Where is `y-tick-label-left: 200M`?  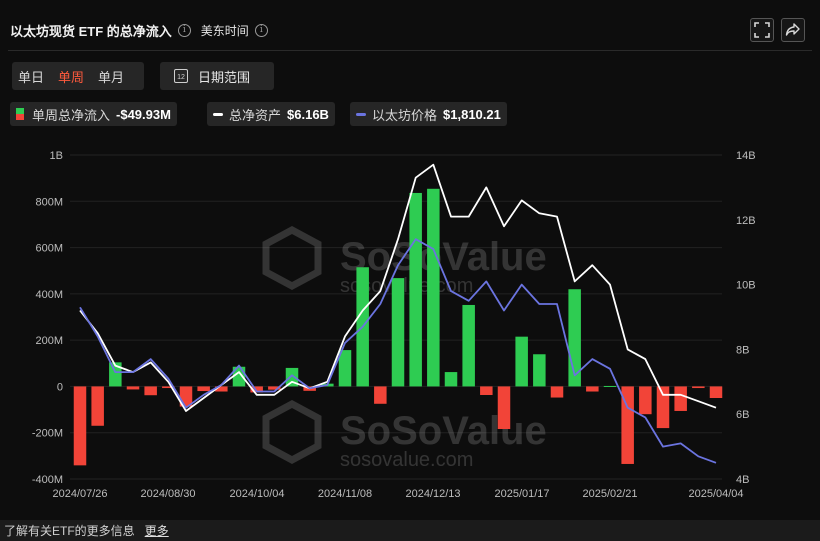 y-tick-label-left: 200M is located at coordinates (49, 341).